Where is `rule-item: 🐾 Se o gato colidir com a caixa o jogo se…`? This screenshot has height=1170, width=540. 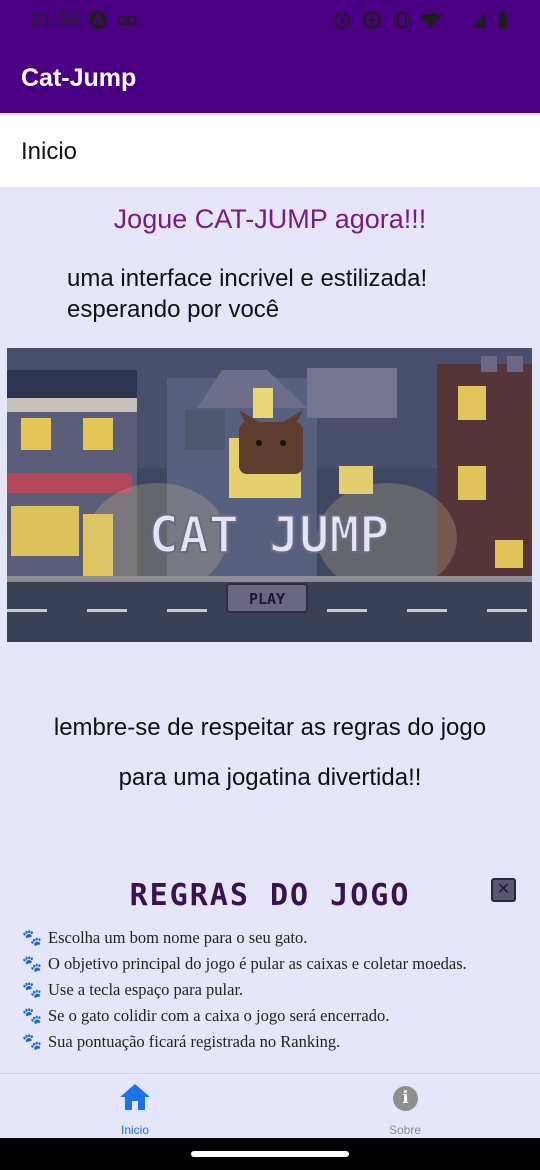 rule-item: 🐾 Se o gato colidir com a caixa o jogo se… is located at coordinates (244, 1016).